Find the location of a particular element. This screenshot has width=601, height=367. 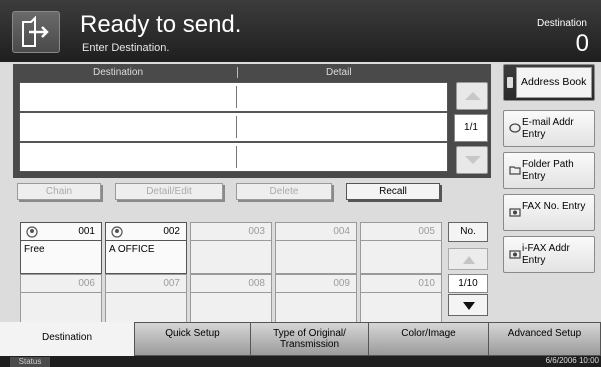

one-touch-key: 001 Free is located at coordinates (61, 248).